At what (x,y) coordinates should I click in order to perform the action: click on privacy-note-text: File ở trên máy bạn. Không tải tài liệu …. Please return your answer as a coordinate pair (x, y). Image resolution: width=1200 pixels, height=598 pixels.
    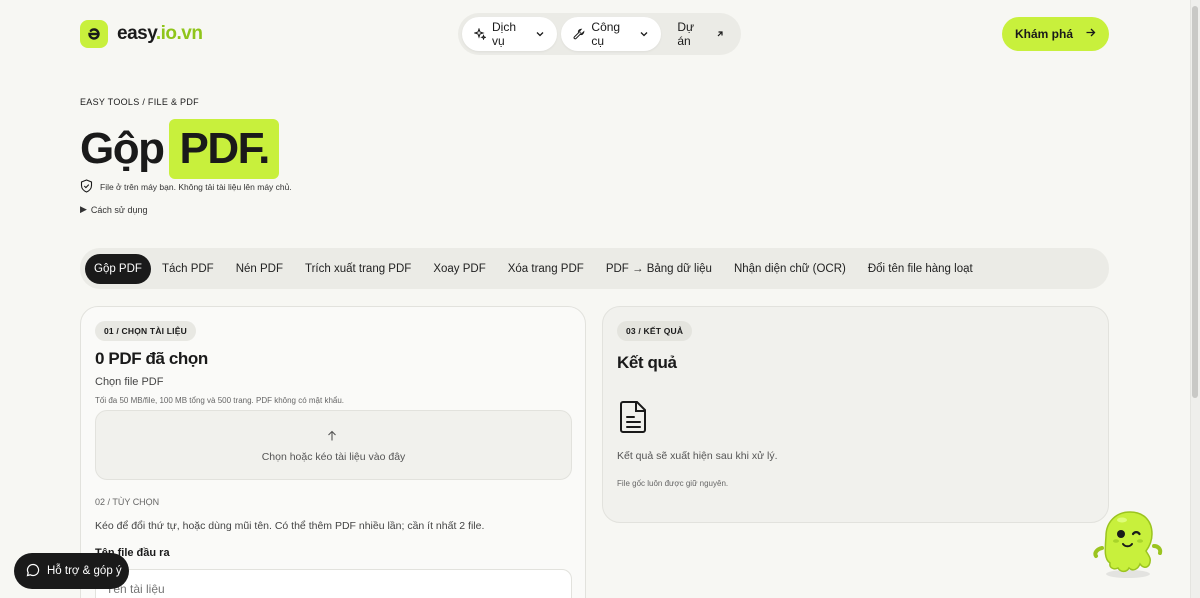
    Looking at the image, I should click on (196, 187).